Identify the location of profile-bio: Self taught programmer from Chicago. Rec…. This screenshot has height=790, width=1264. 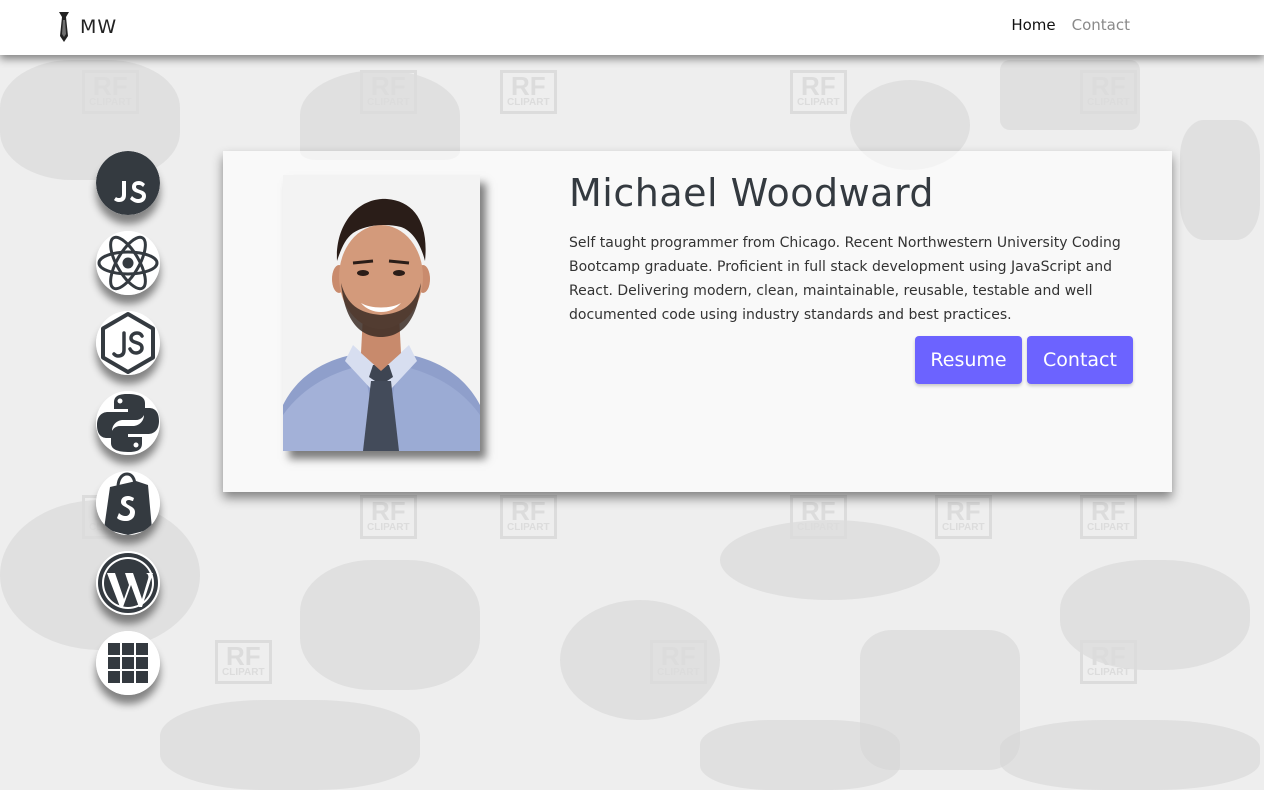
(845, 279).